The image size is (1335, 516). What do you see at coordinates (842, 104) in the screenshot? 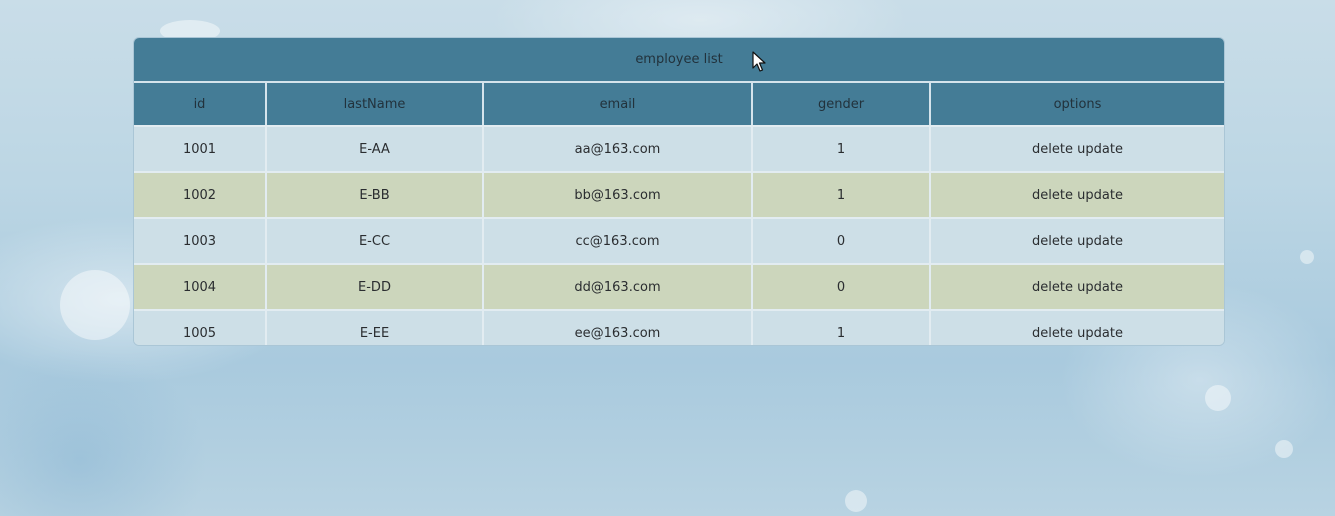
I see `column-header-gender: gender` at bounding box center [842, 104].